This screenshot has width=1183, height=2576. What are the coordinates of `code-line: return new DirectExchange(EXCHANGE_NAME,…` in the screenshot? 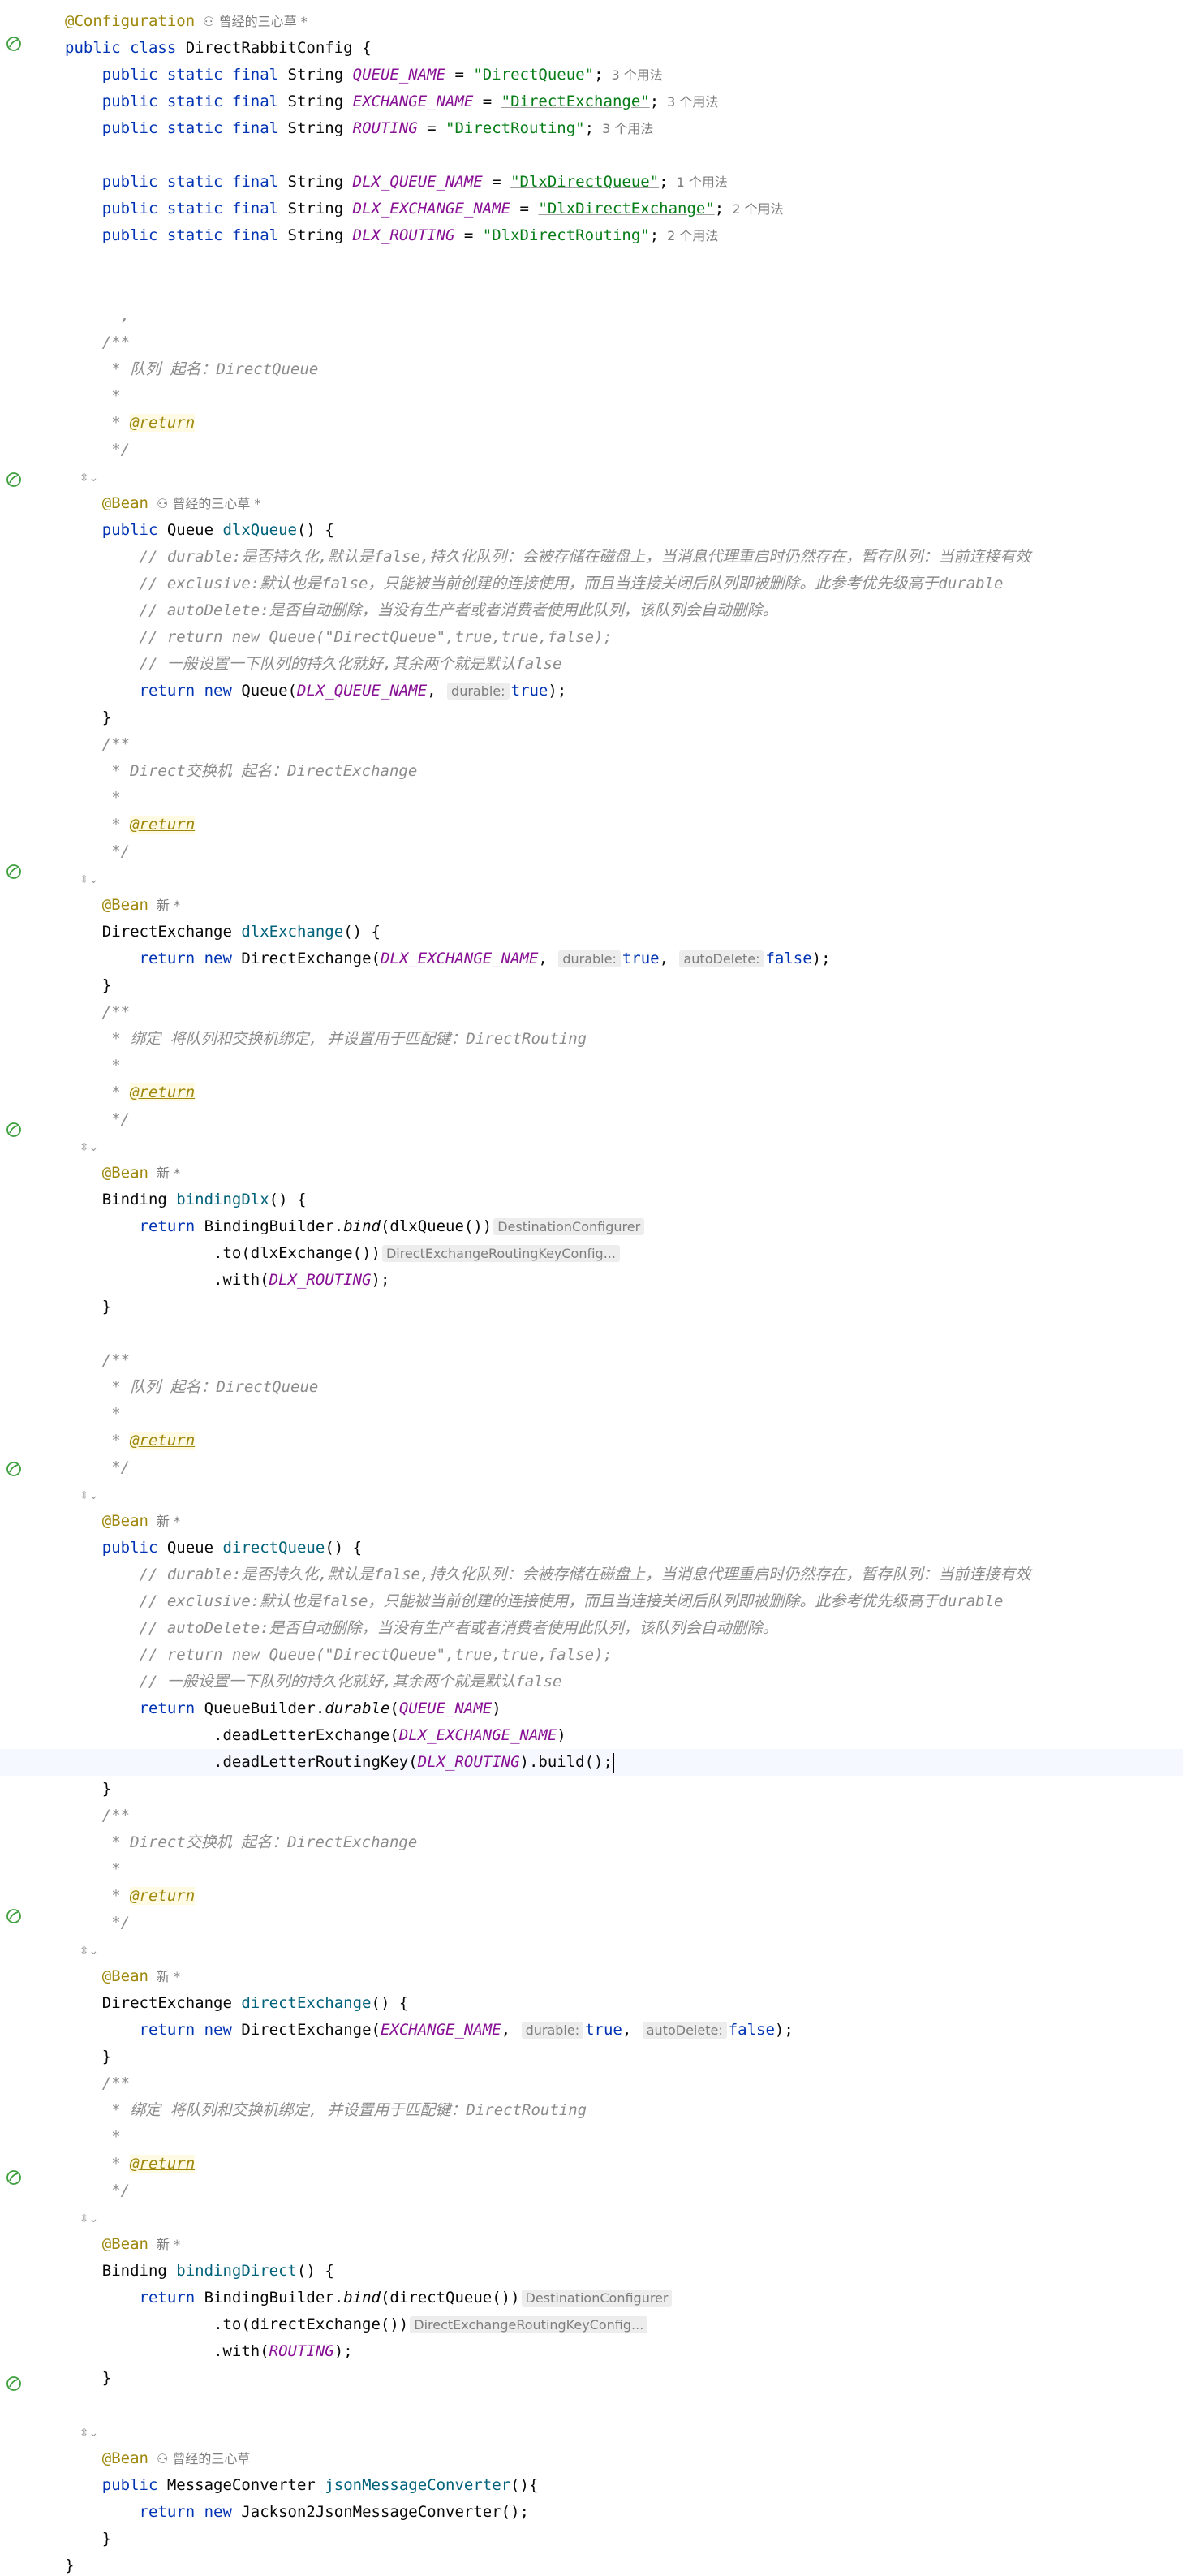 It's located at (466, 2030).